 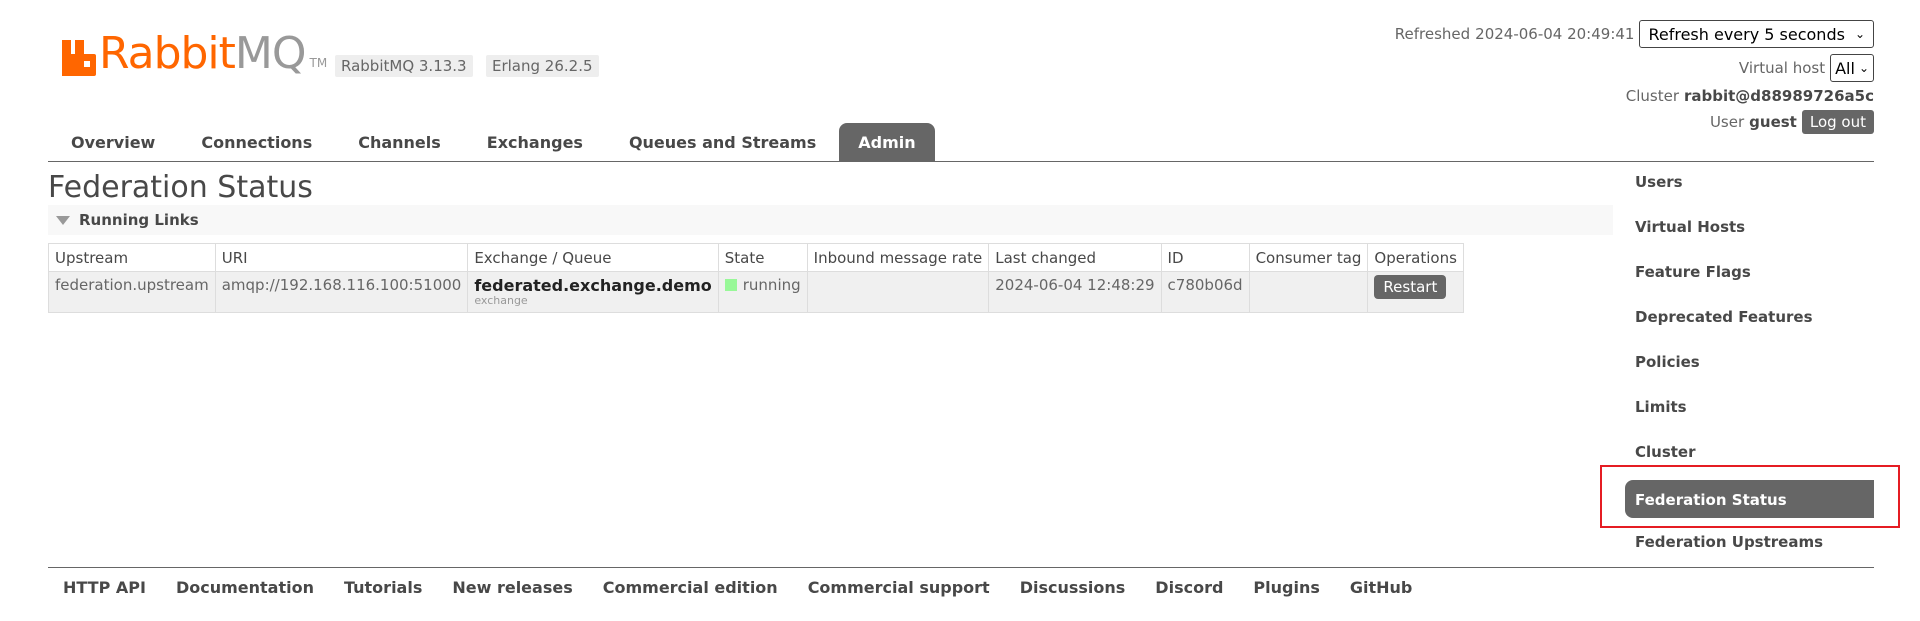 I want to click on logo-text-mq: MQ, so click(x=270, y=53).